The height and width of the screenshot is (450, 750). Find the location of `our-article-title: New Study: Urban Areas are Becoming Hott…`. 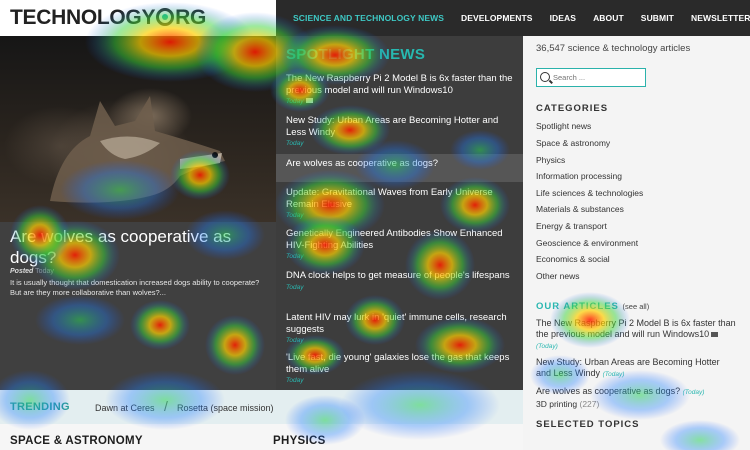

our-article-title: New Study: Urban Areas are Becoming Hott… is located at coordinates (628, 367).